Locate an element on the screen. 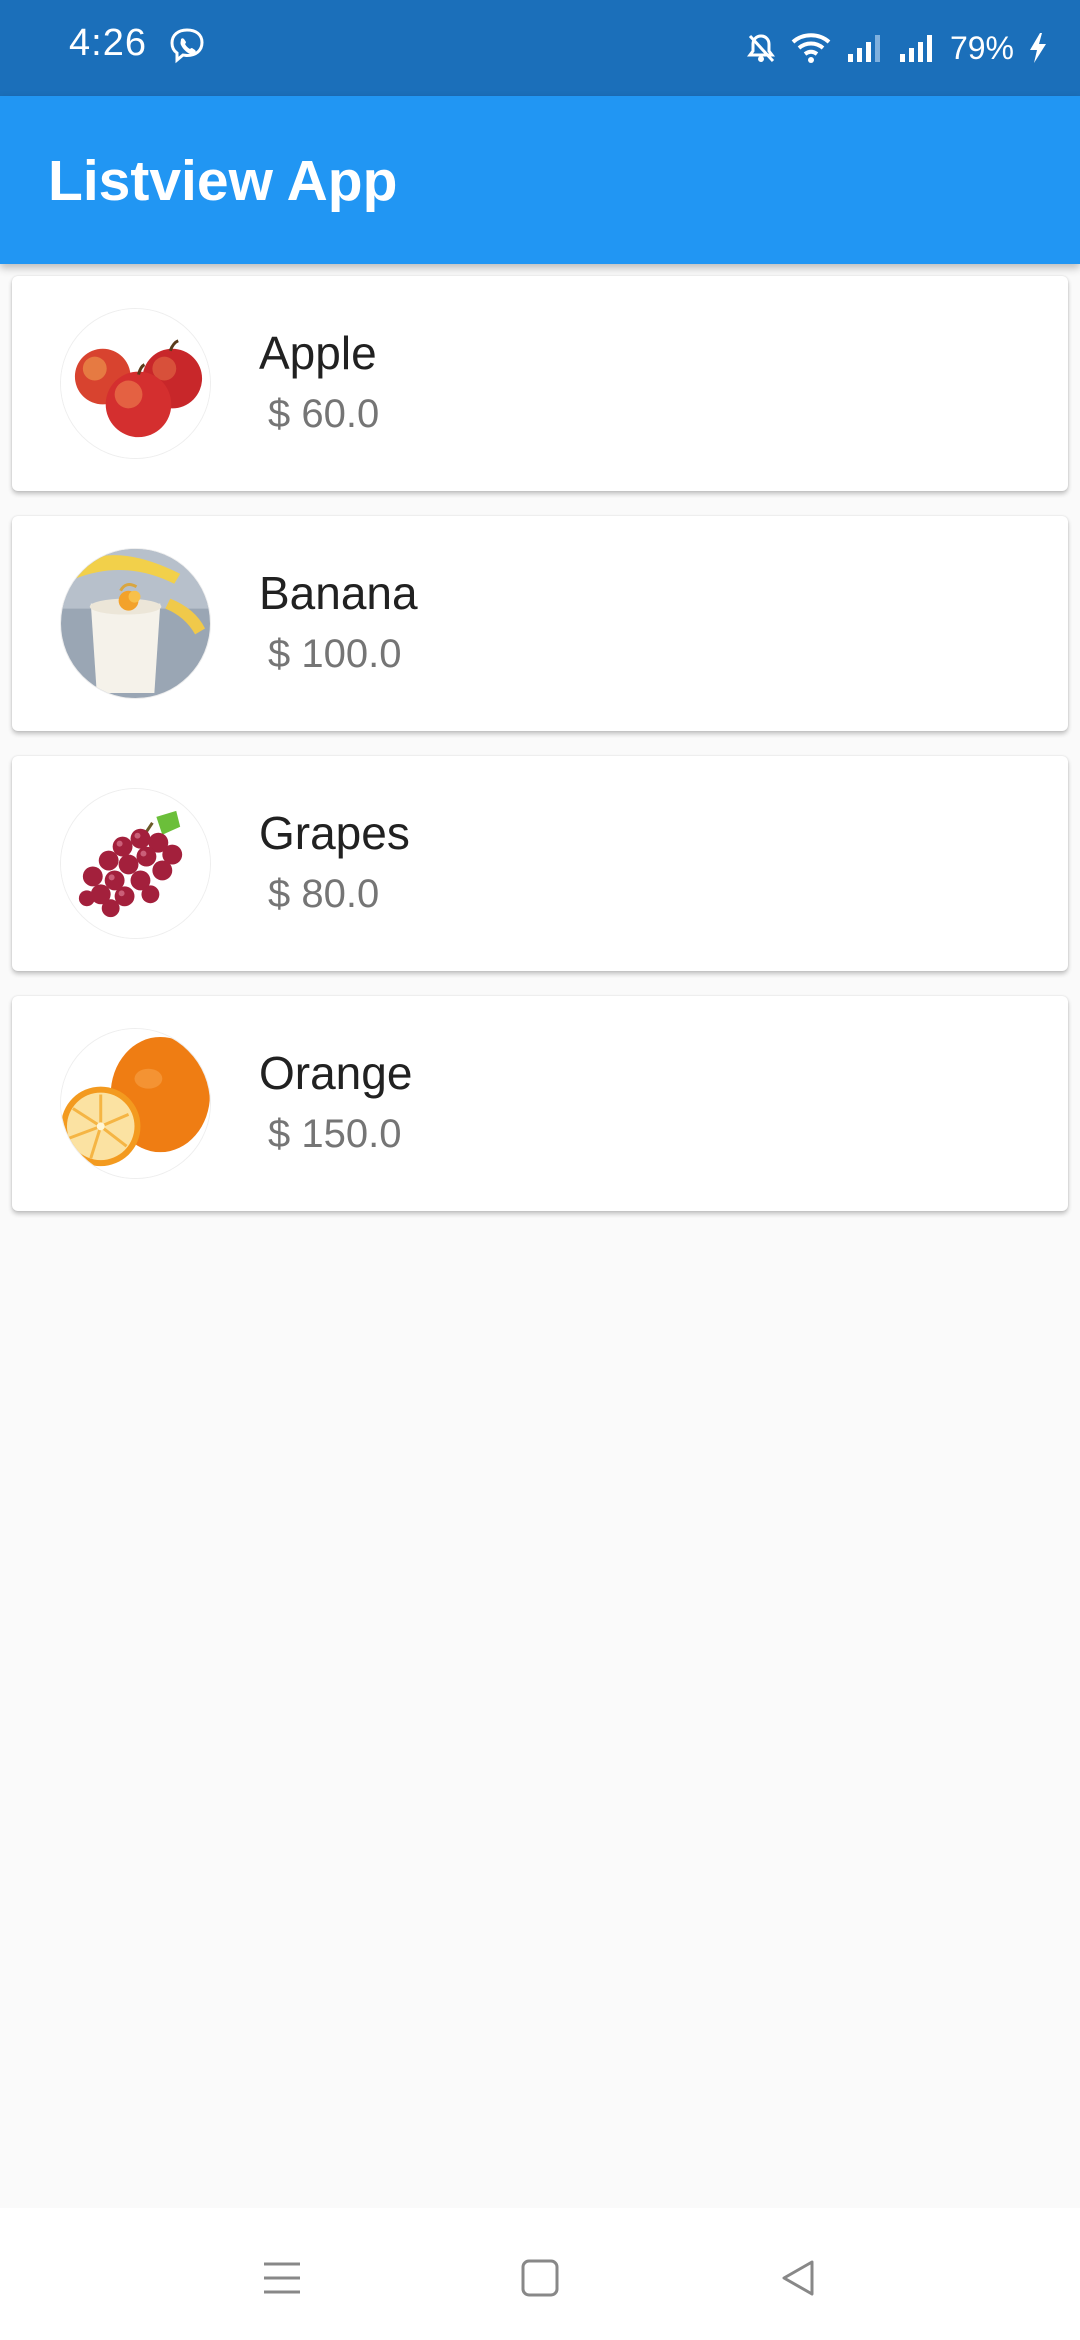  status-icons: 79% is located at coordinates (897, 48).